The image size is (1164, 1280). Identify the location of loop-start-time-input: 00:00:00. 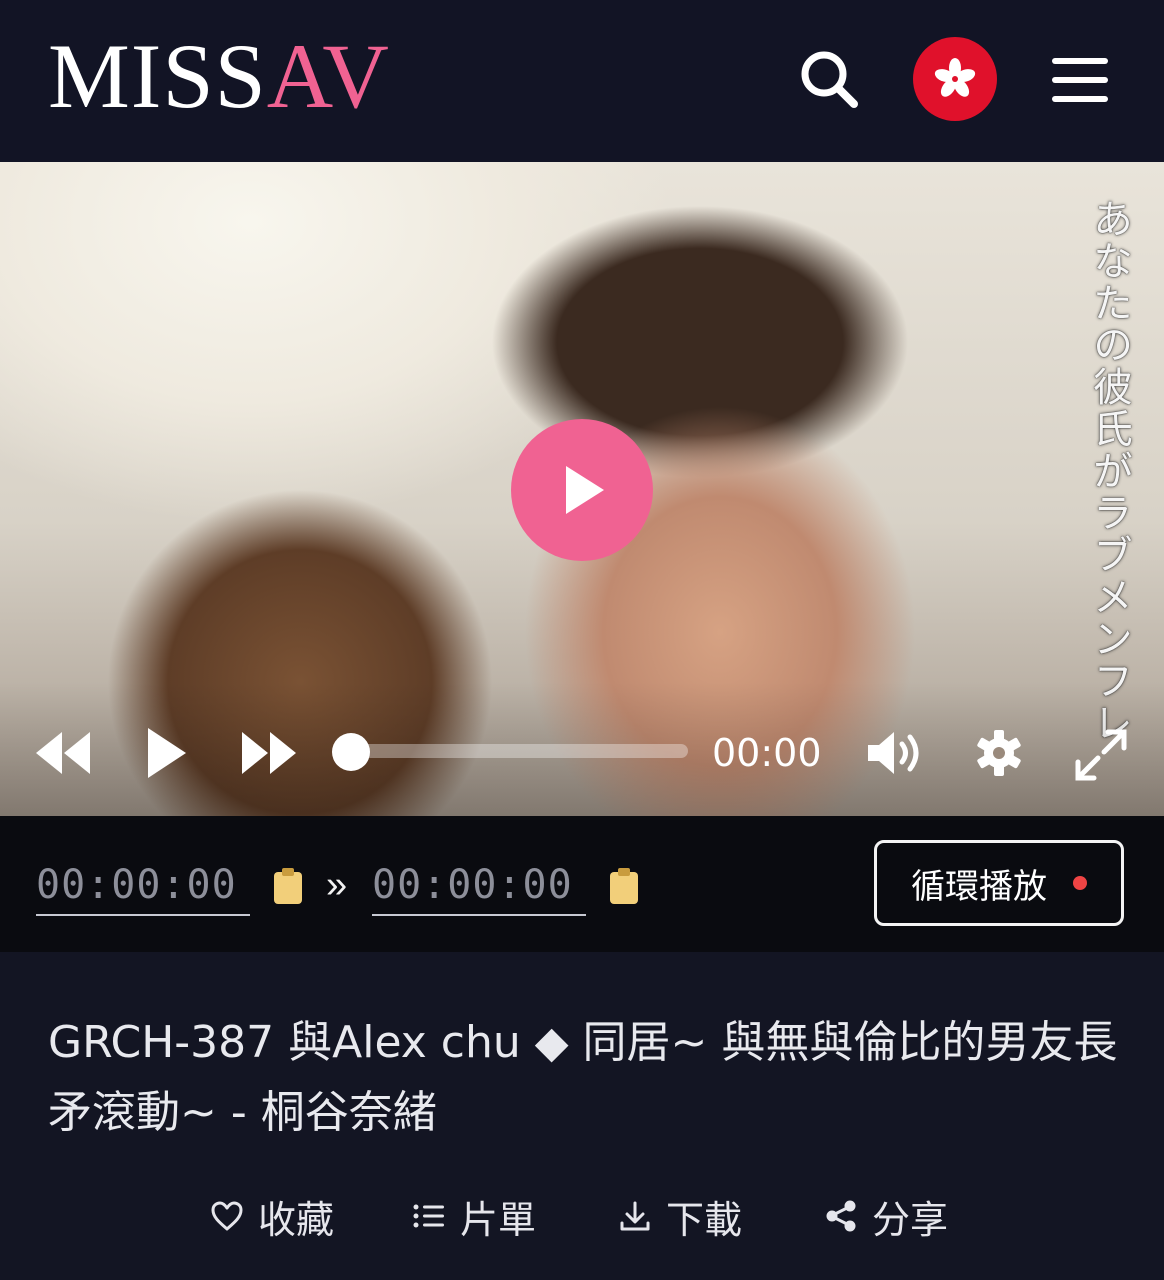
(143, 886).